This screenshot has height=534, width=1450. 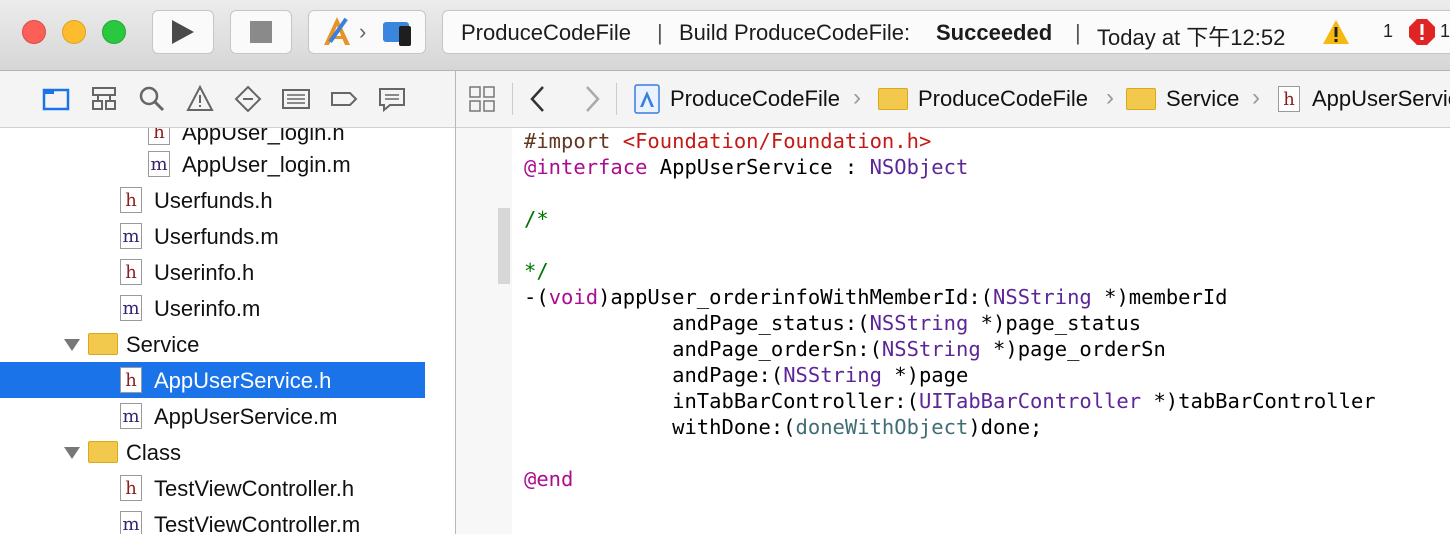 I want to click on project-navigator-icon, so click(x=56, y=99).